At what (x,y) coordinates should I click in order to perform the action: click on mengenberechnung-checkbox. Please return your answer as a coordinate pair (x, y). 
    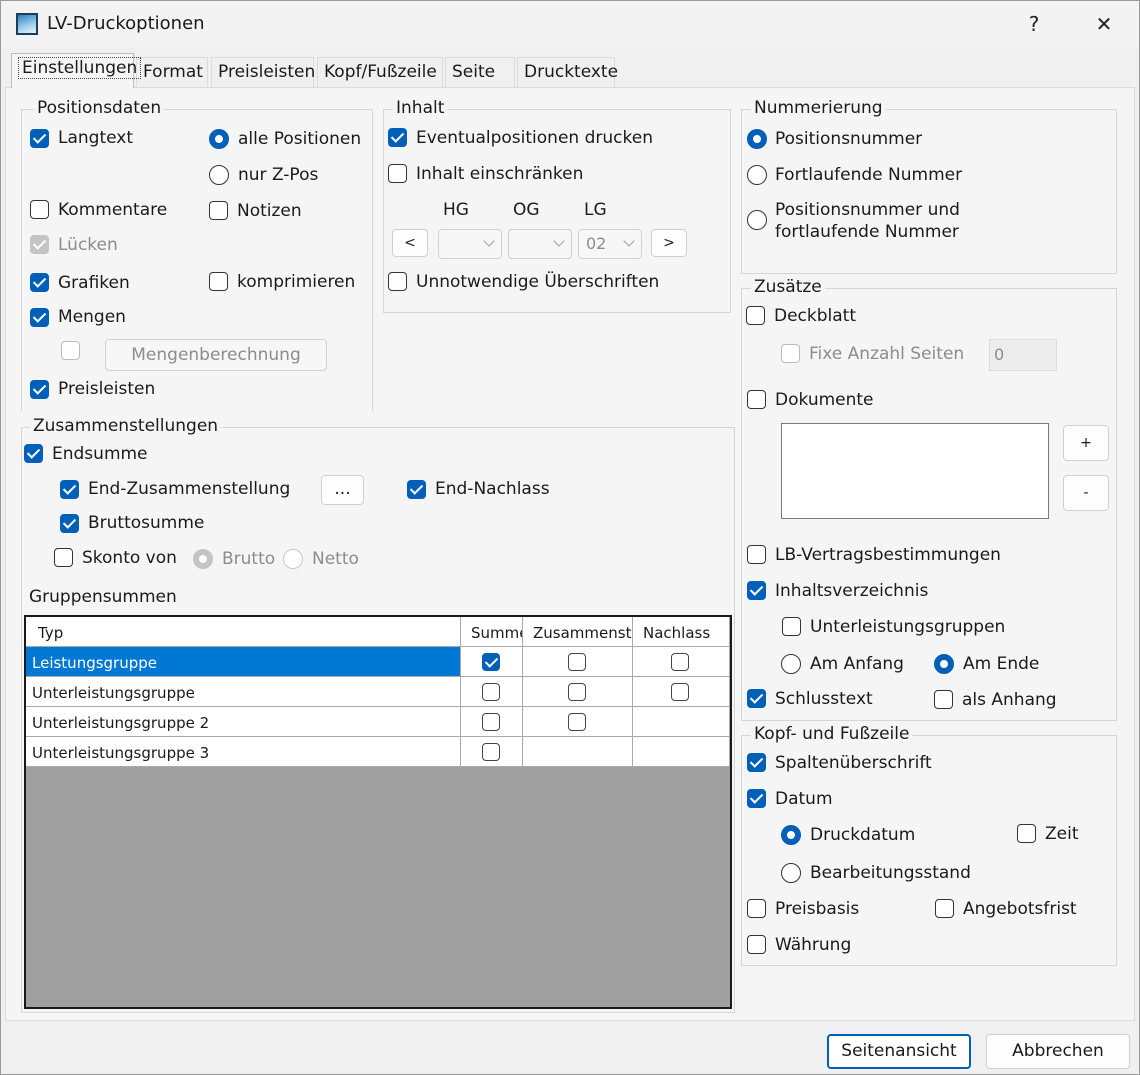
    Looking at the image, I should click on (70, 350).